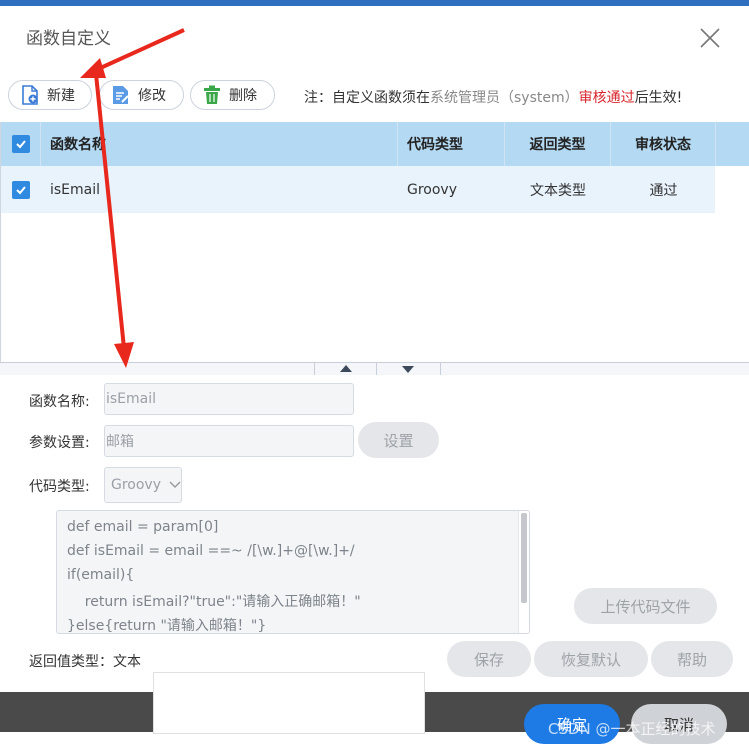  Describe the element at coordinates (59, 402) in the screenshot. I see `function-name-label: 函数名称:` at that location.